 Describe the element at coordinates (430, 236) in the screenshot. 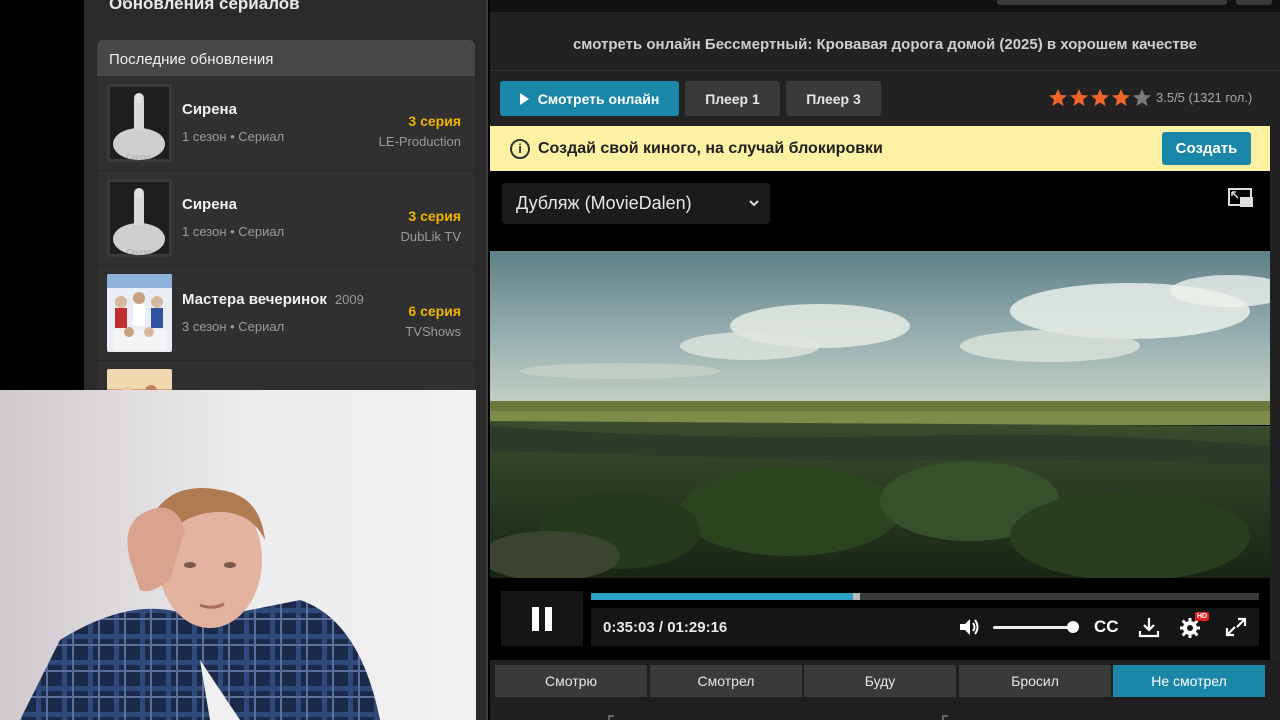

I see `update-studio: DubLik TV` at that location.